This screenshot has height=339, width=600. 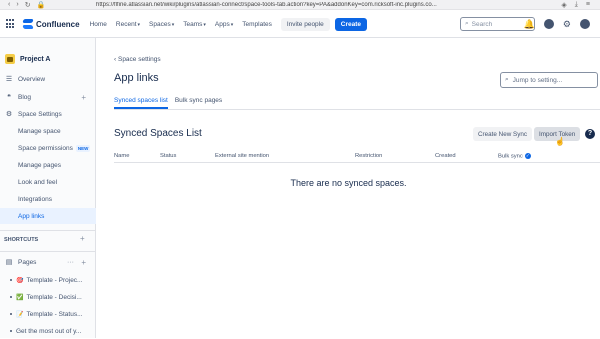 What do you see at coordinates (27, 262) in the screenshot?
I see `sidebar-item-label: Pages` at bounding box center [27, 262].